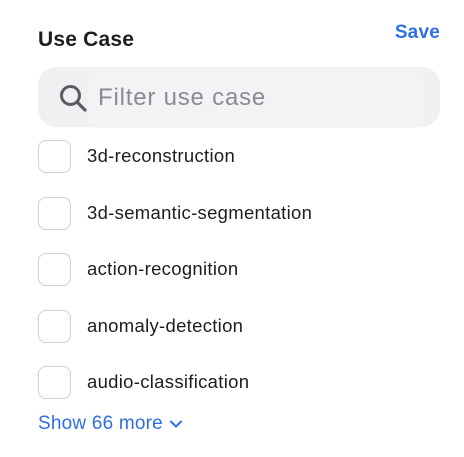 The height and width of the screenshot is (457, 464). I want to click on chevron-down-icon, so click(175, 424).